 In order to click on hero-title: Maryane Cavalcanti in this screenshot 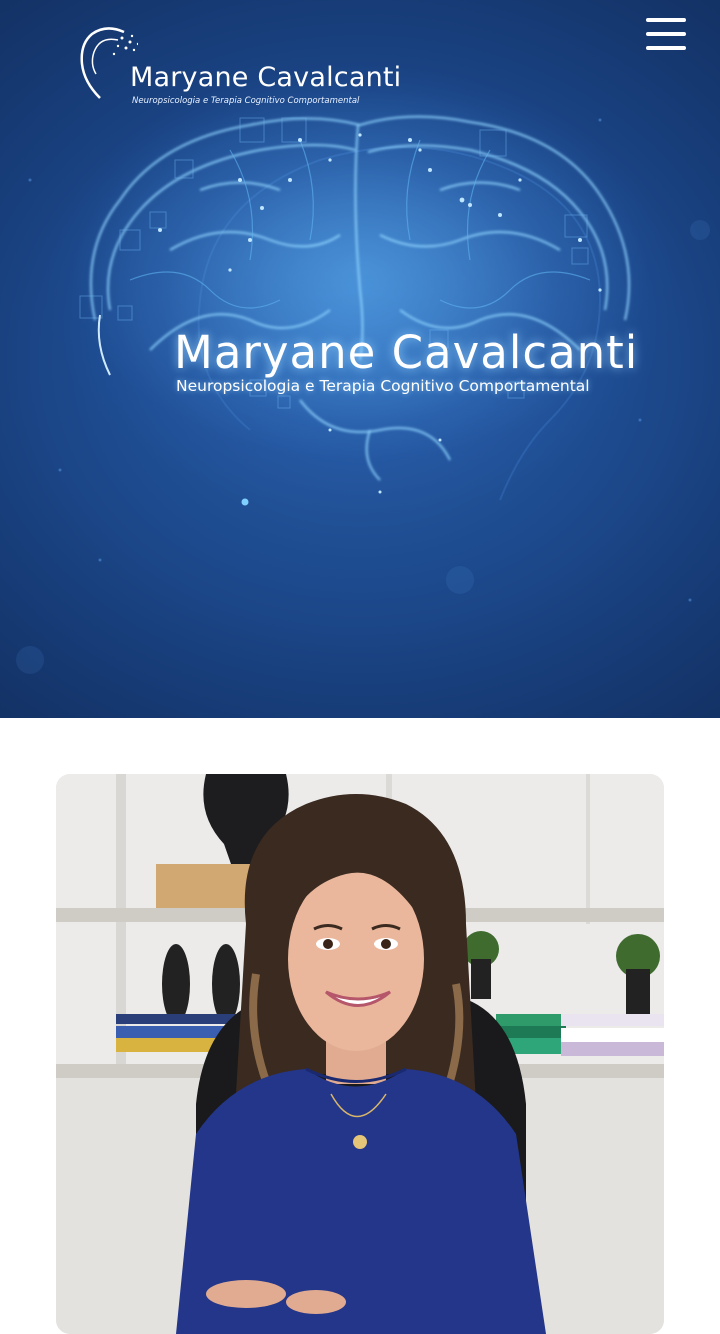, I will do `click(406, 352)`.